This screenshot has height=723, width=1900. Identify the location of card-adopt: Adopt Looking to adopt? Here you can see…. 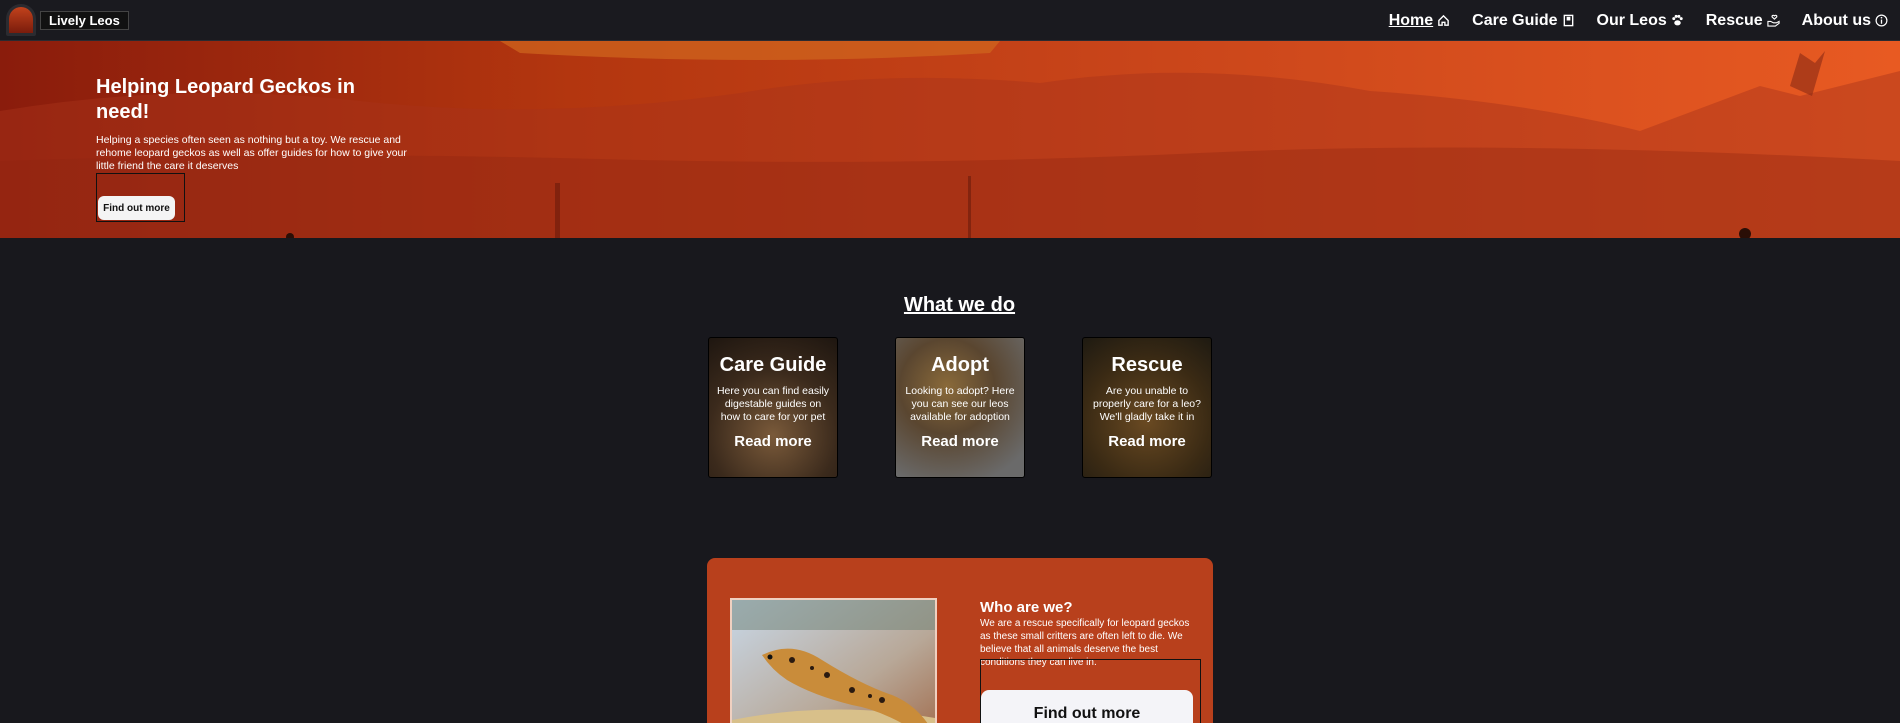
(960, 407).